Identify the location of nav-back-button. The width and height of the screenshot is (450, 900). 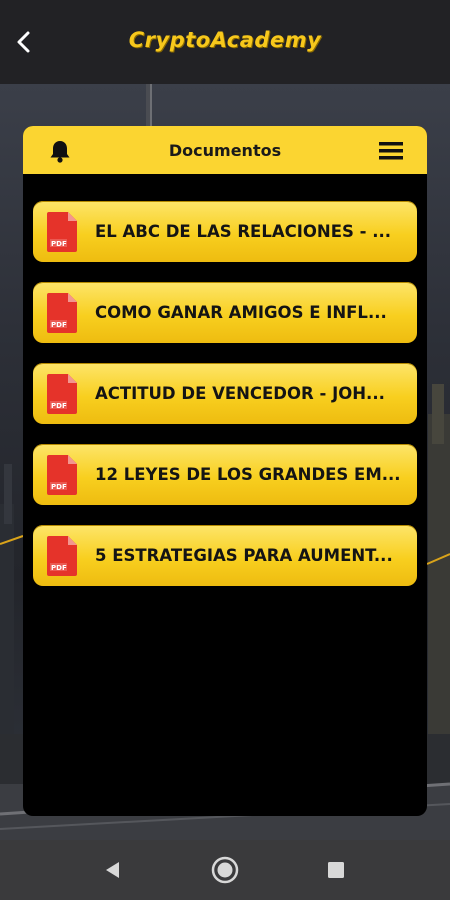
(113, 870).